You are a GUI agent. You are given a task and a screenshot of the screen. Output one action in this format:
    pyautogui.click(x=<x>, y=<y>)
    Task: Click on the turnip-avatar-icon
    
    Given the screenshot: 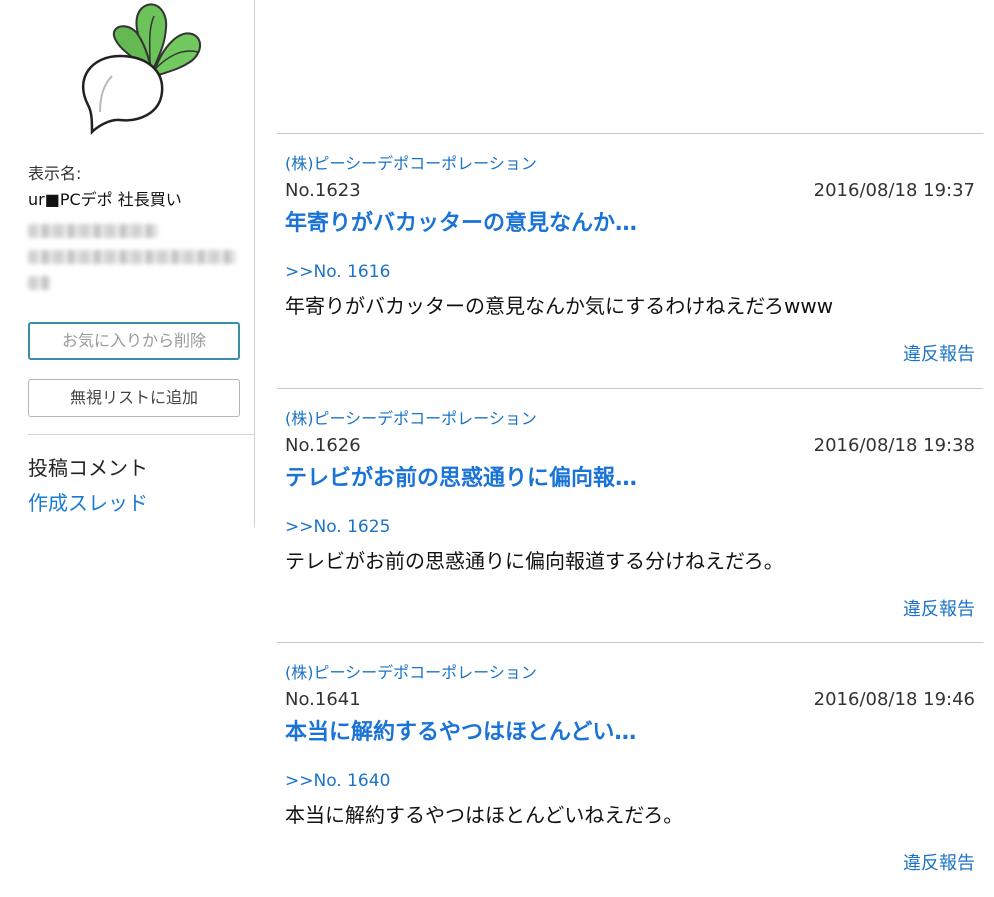 What is the action you would take?
    pyautogui.click(x=141, y=69)
    